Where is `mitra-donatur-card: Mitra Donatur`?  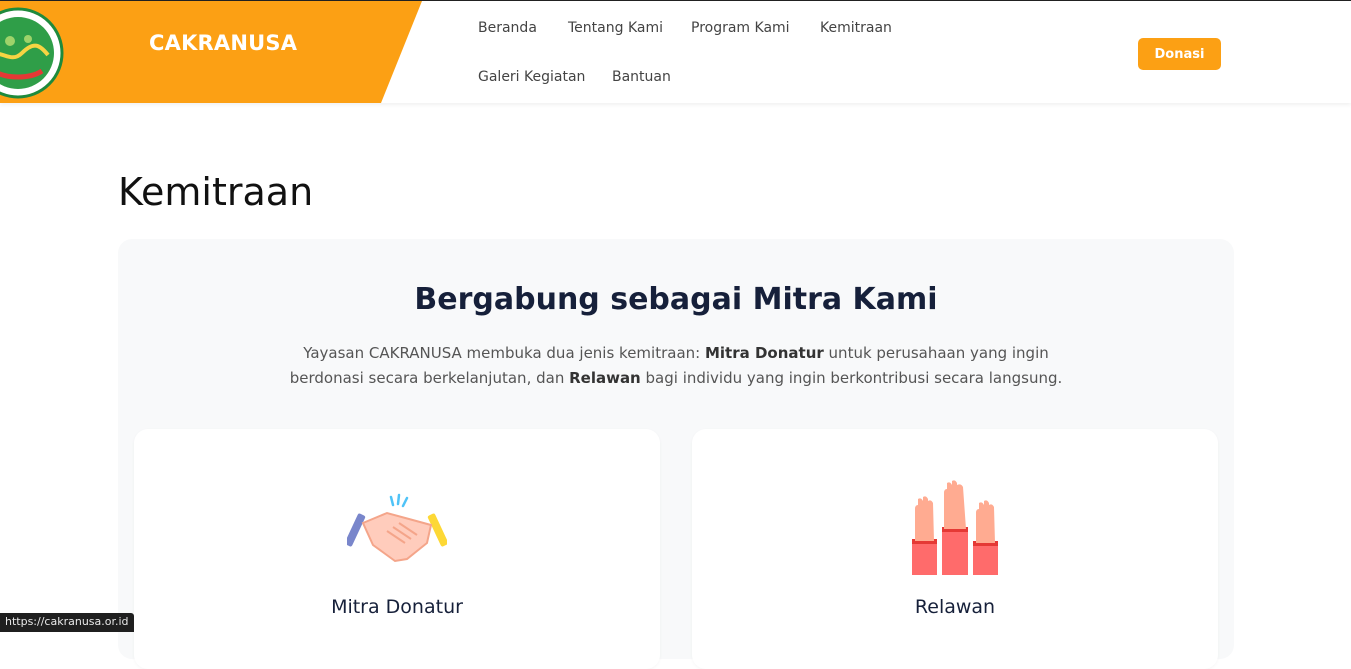
mitra-donatur-card: Mitra Donatur is located at coordinates (397, 549).